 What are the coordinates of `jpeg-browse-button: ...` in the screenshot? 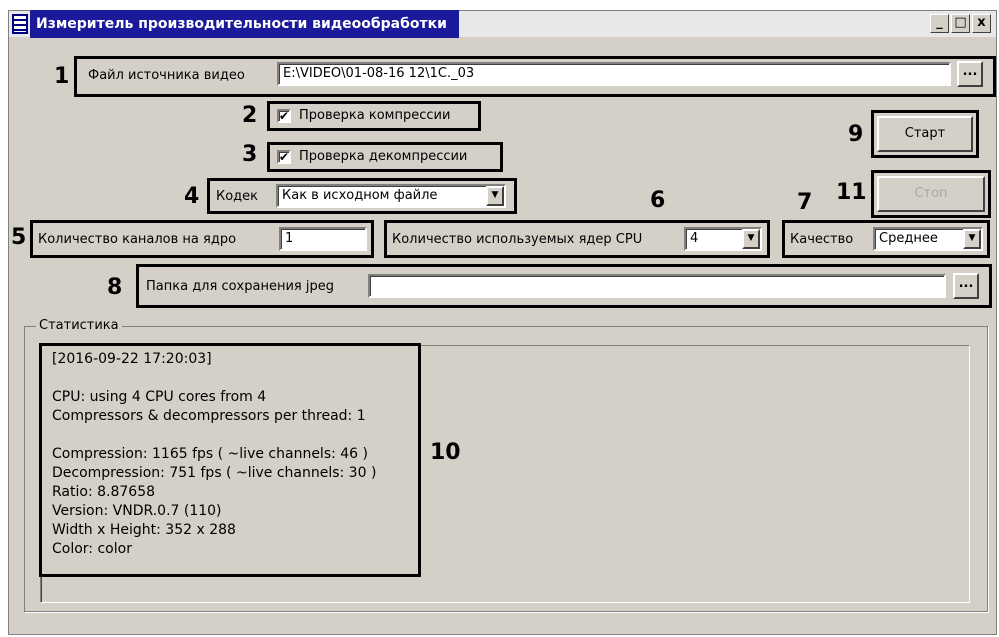 It's located at (966, 286).